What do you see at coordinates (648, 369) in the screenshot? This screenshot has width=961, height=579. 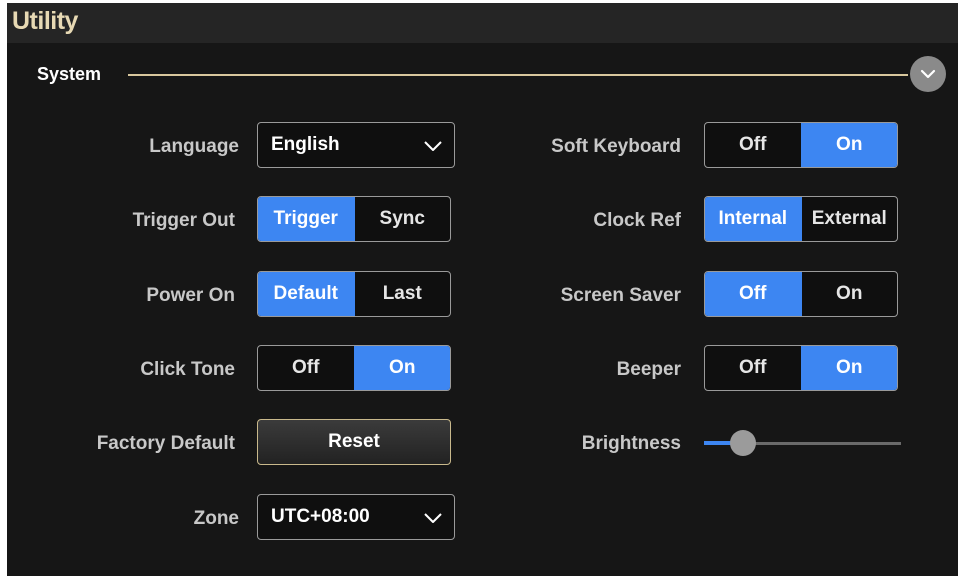 I see `beeper-label: Beeper` at bounding box center [648, 369].